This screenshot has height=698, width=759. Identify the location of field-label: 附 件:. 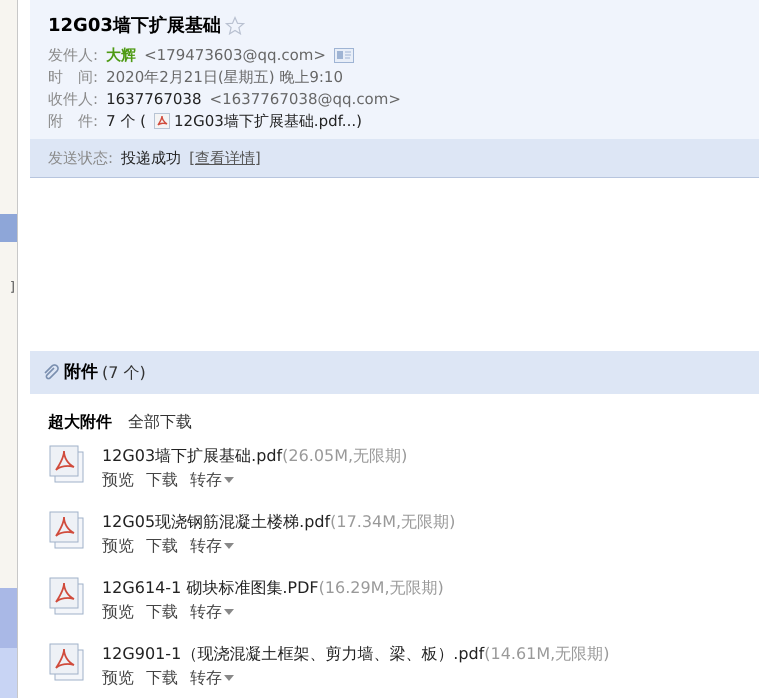
(73, 121).